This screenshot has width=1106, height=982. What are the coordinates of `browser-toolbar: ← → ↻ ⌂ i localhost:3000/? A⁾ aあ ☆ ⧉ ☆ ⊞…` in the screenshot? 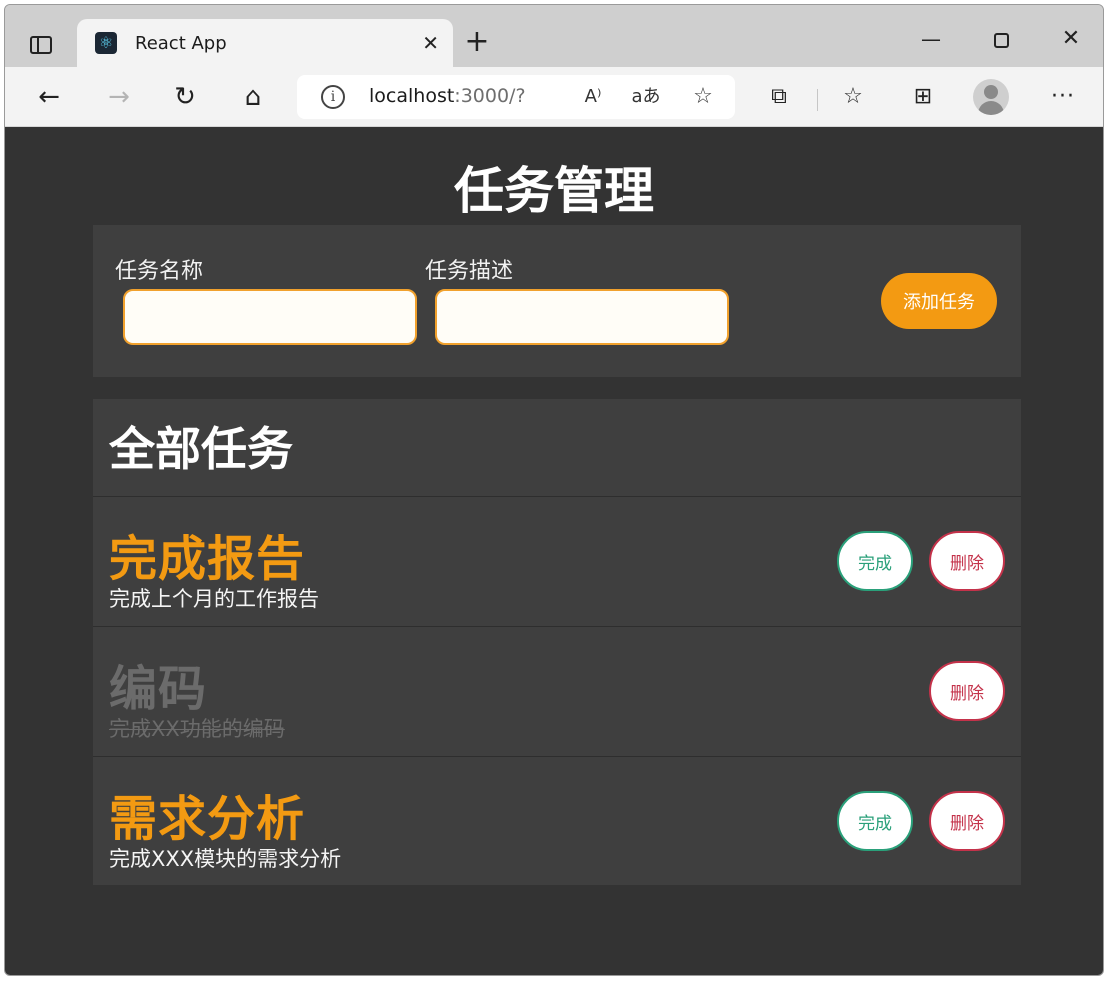 It's located at (554, 97).